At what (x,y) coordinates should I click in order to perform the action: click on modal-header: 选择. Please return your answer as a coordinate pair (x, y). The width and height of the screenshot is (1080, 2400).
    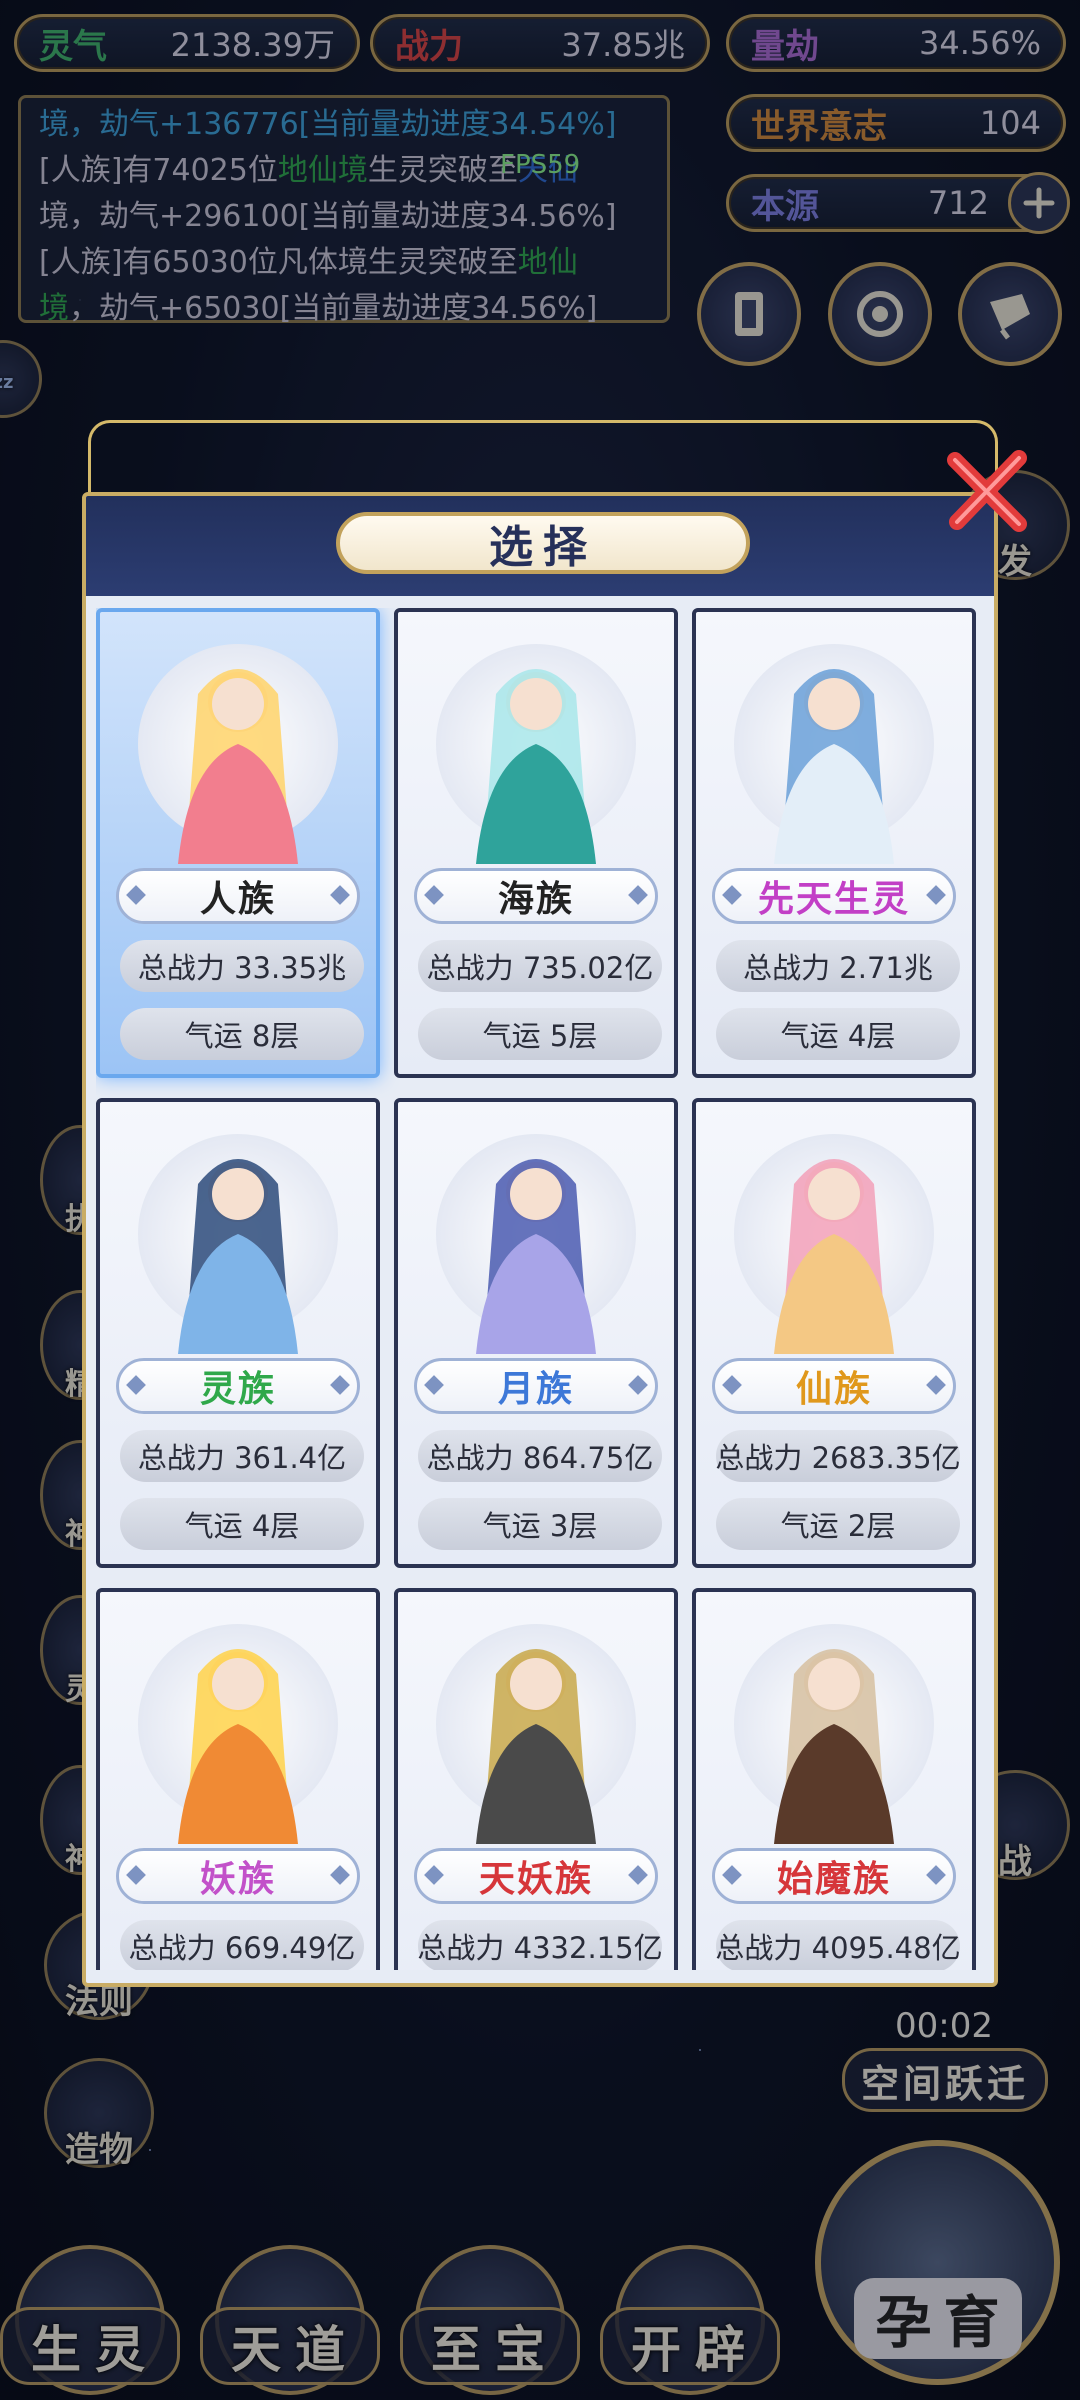
    Looking at the image, I should click on (540, 546).